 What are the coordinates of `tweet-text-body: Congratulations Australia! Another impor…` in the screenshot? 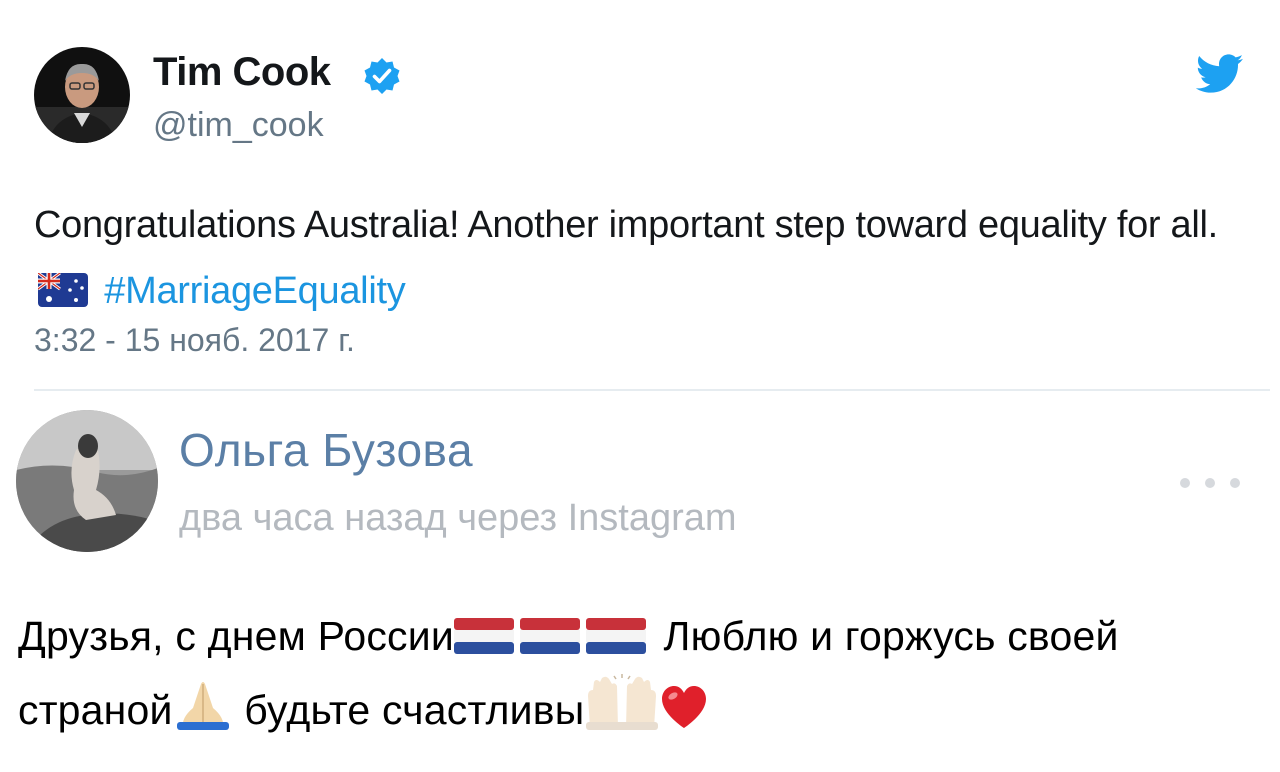 It's located at (626, 225).